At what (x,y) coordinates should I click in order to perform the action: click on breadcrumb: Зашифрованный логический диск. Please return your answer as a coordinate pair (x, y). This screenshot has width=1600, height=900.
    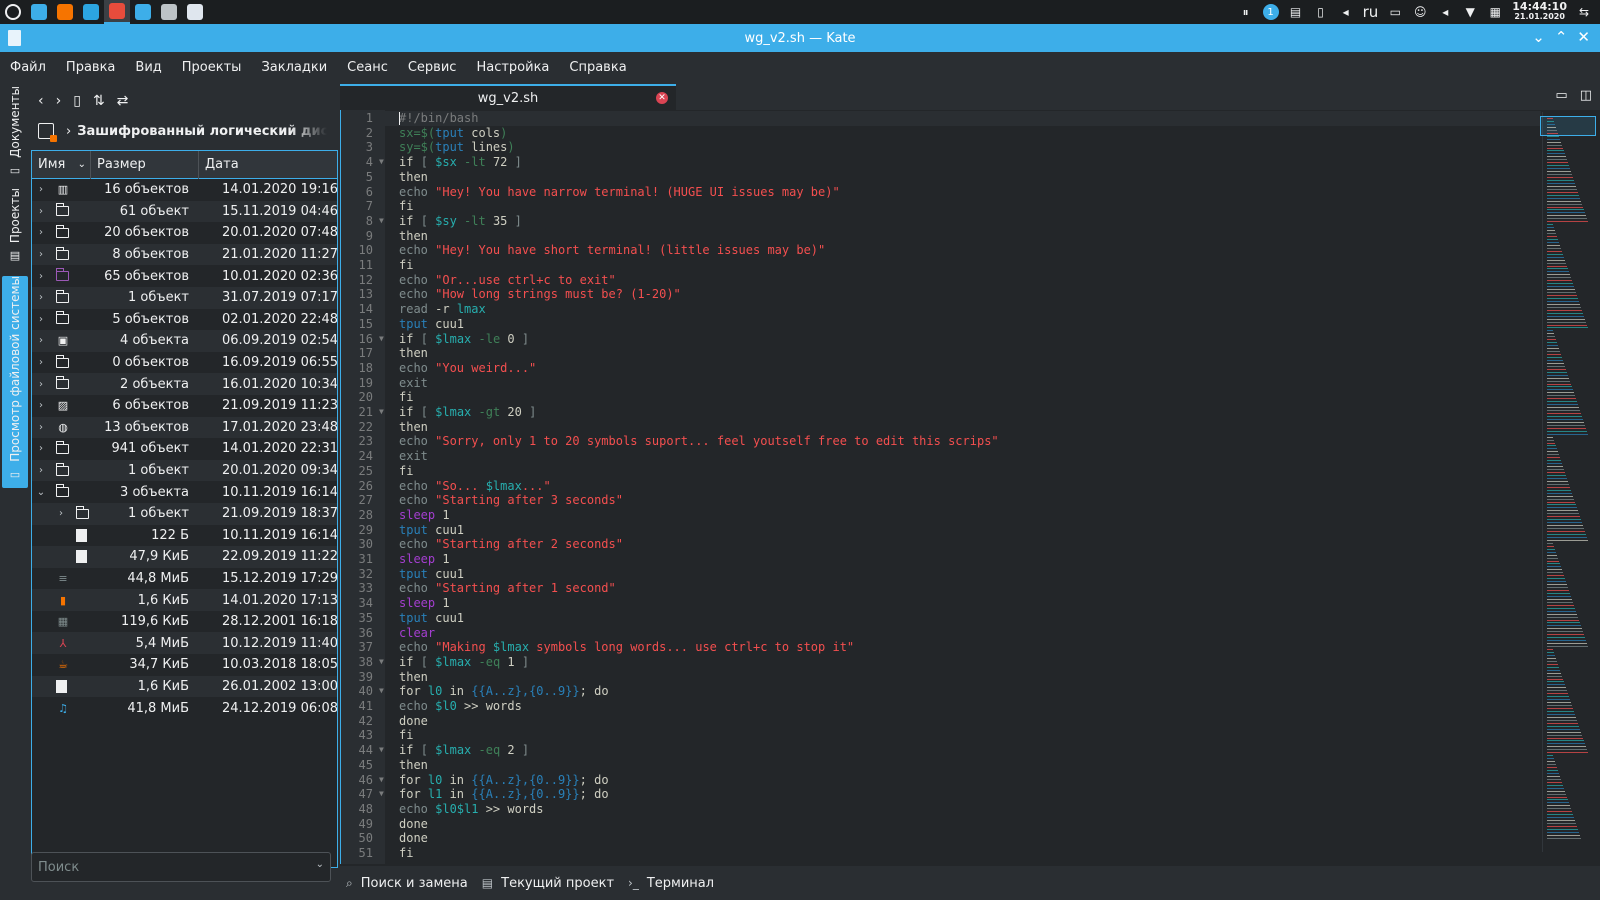
    Looking at the image, I should click on (202, 131).